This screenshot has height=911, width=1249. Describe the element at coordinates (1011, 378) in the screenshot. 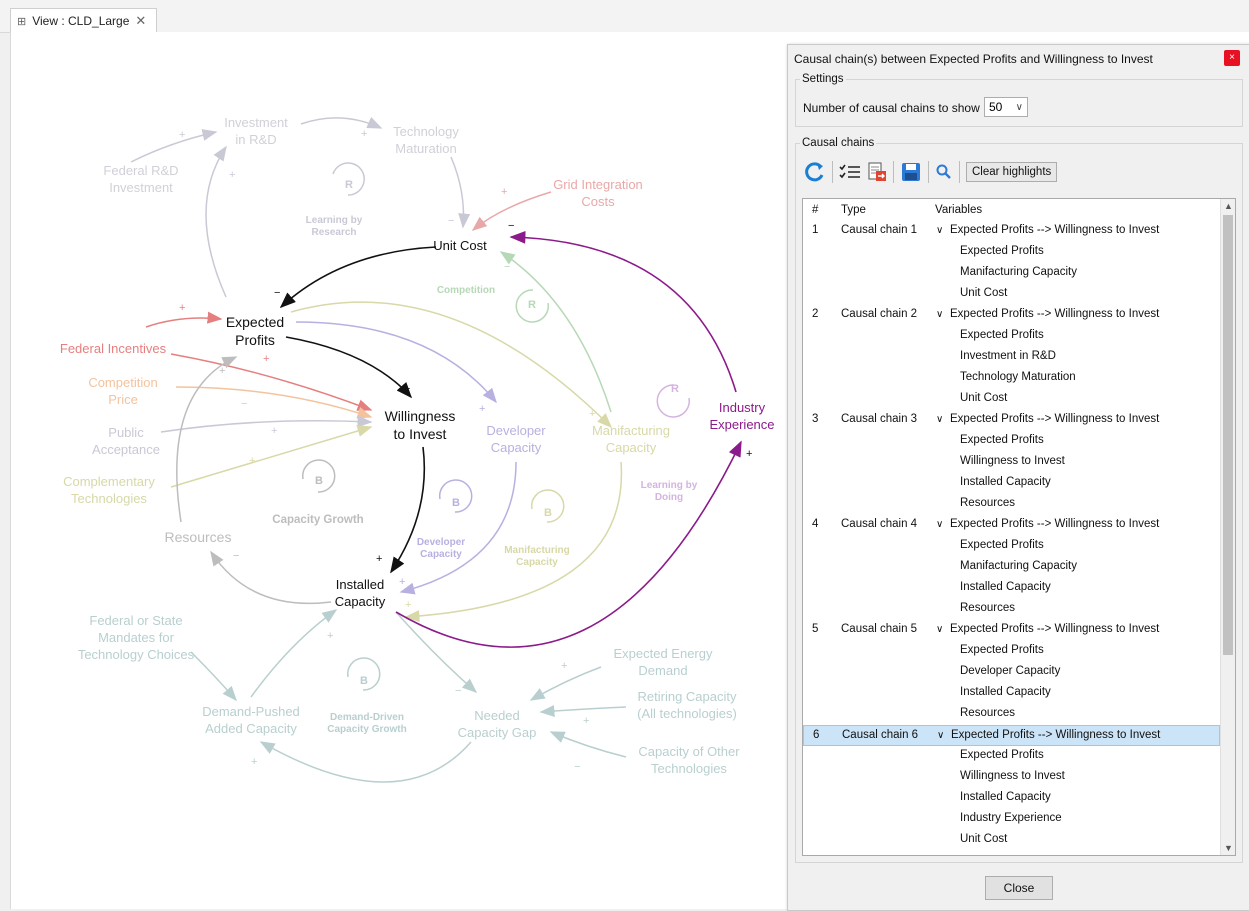

I see `table-row: Technology Maturation` at that location.